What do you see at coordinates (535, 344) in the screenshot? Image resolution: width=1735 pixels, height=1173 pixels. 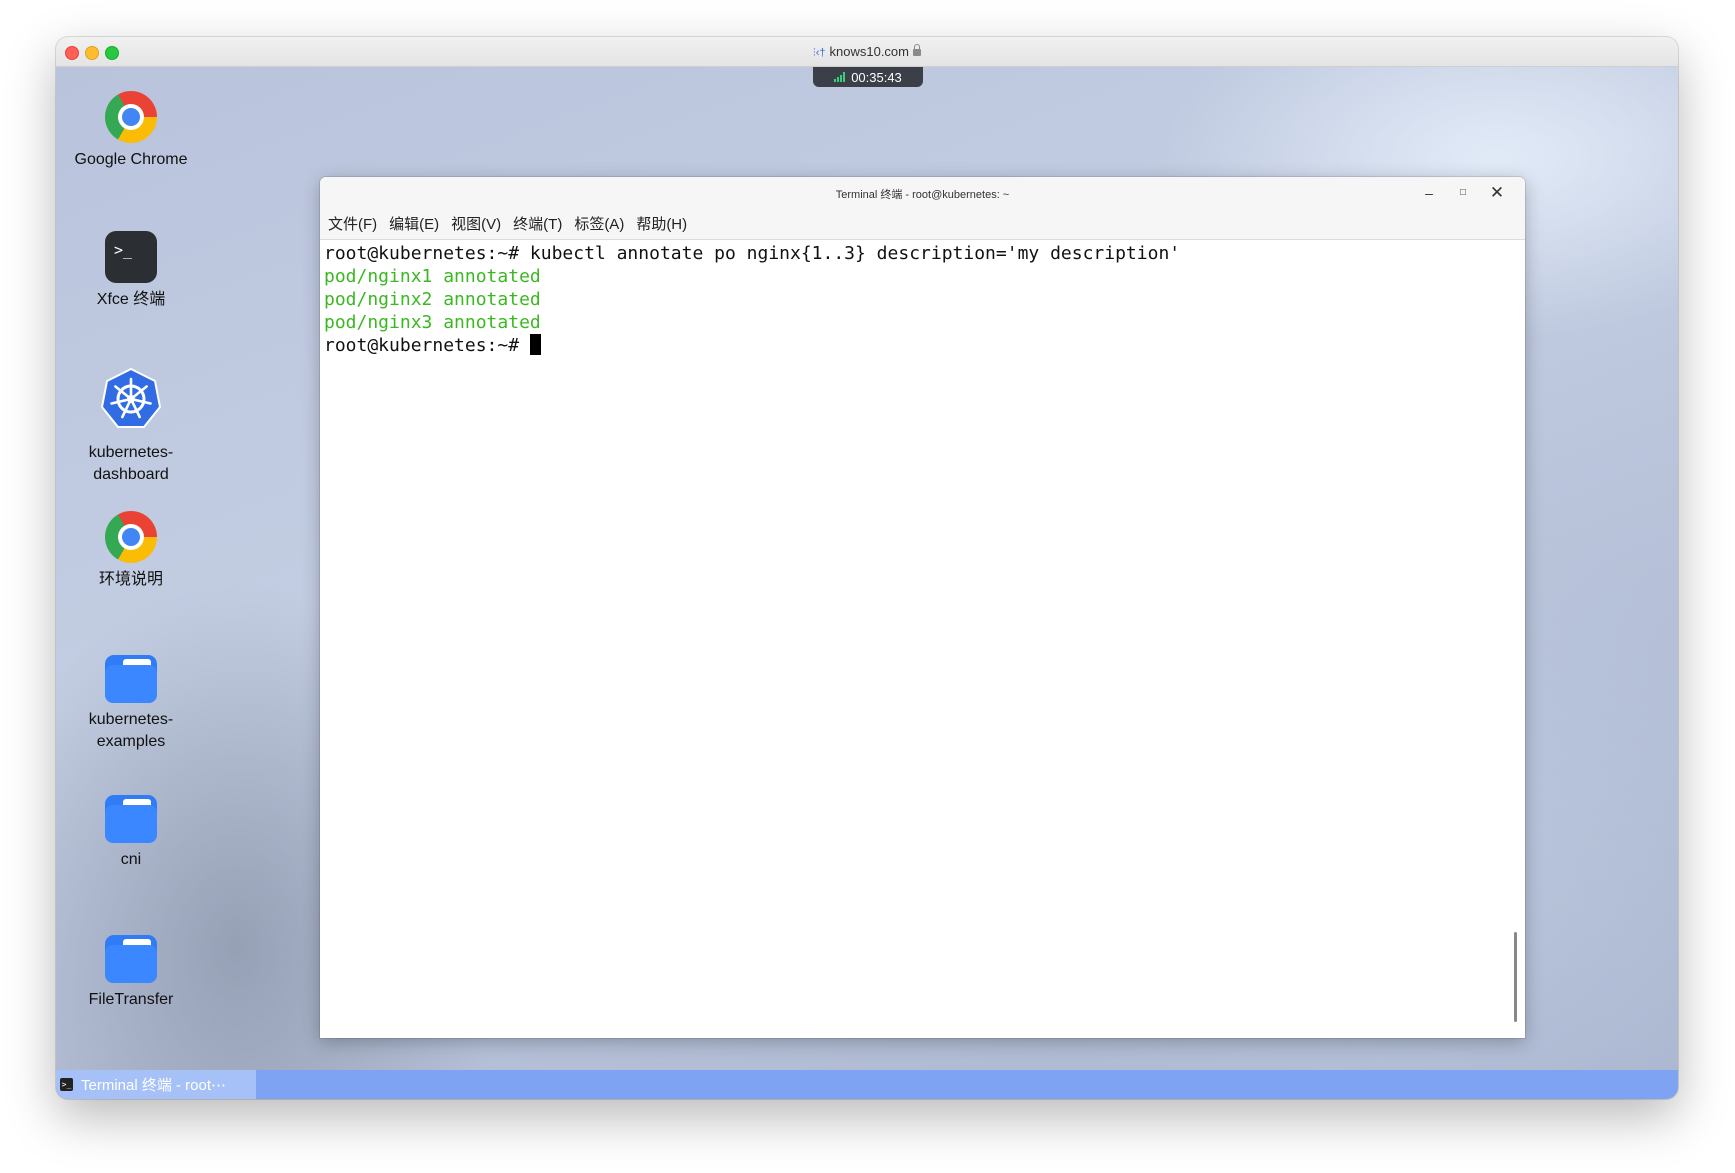 I see `text-cursor` at bounding box center [535, 344].